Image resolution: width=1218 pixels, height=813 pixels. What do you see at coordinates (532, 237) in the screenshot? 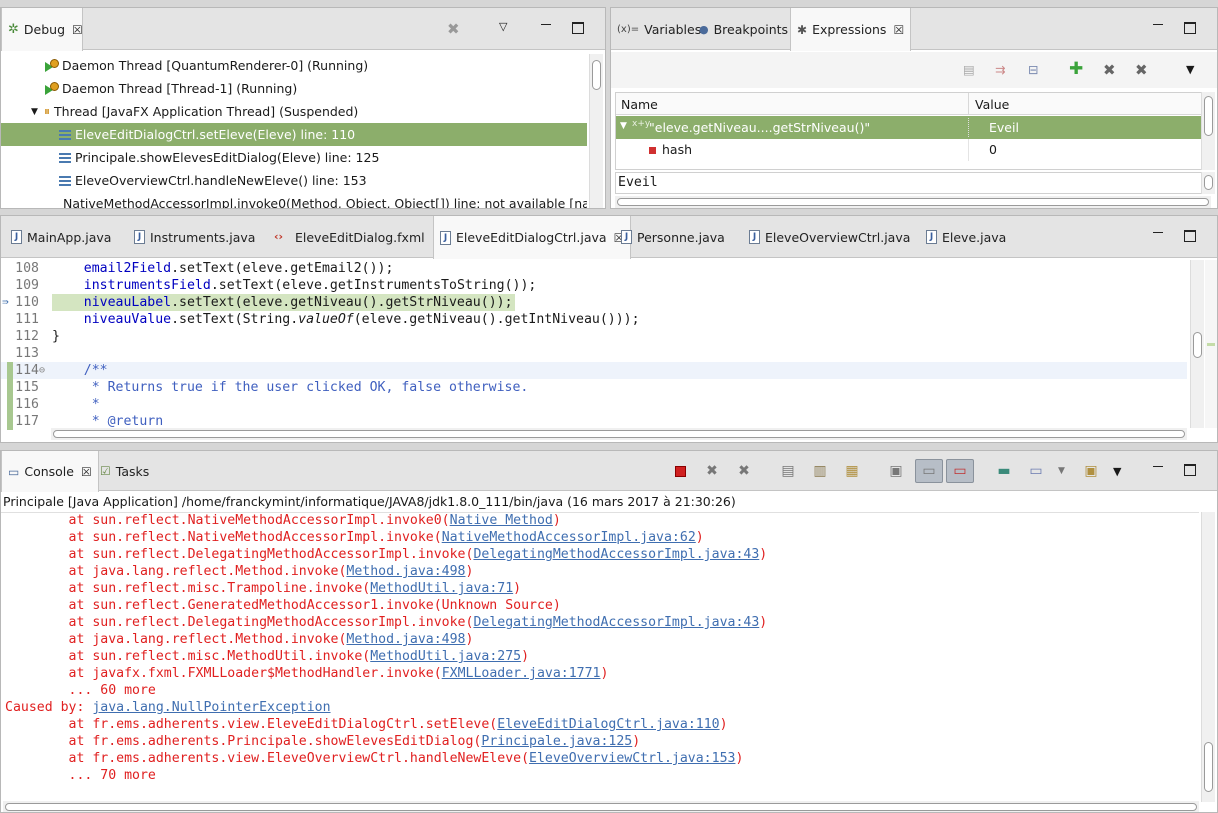
I see `editor-tab-active: J EleveEditDialogCtrl.java ☒` at bounding box center [532, 237].